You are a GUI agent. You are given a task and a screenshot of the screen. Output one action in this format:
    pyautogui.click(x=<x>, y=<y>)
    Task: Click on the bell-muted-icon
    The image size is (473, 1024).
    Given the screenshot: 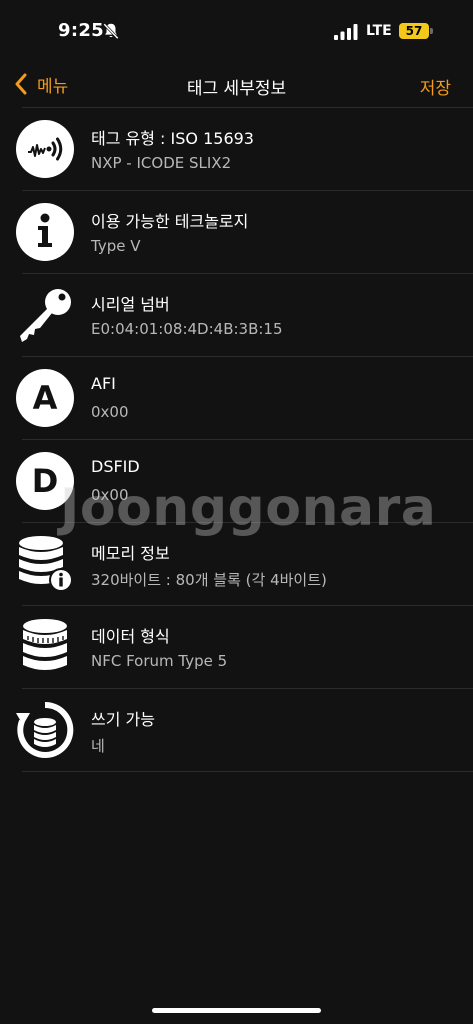 What is the action you would take?
    pyautogui.click(x=111, y=31)
    